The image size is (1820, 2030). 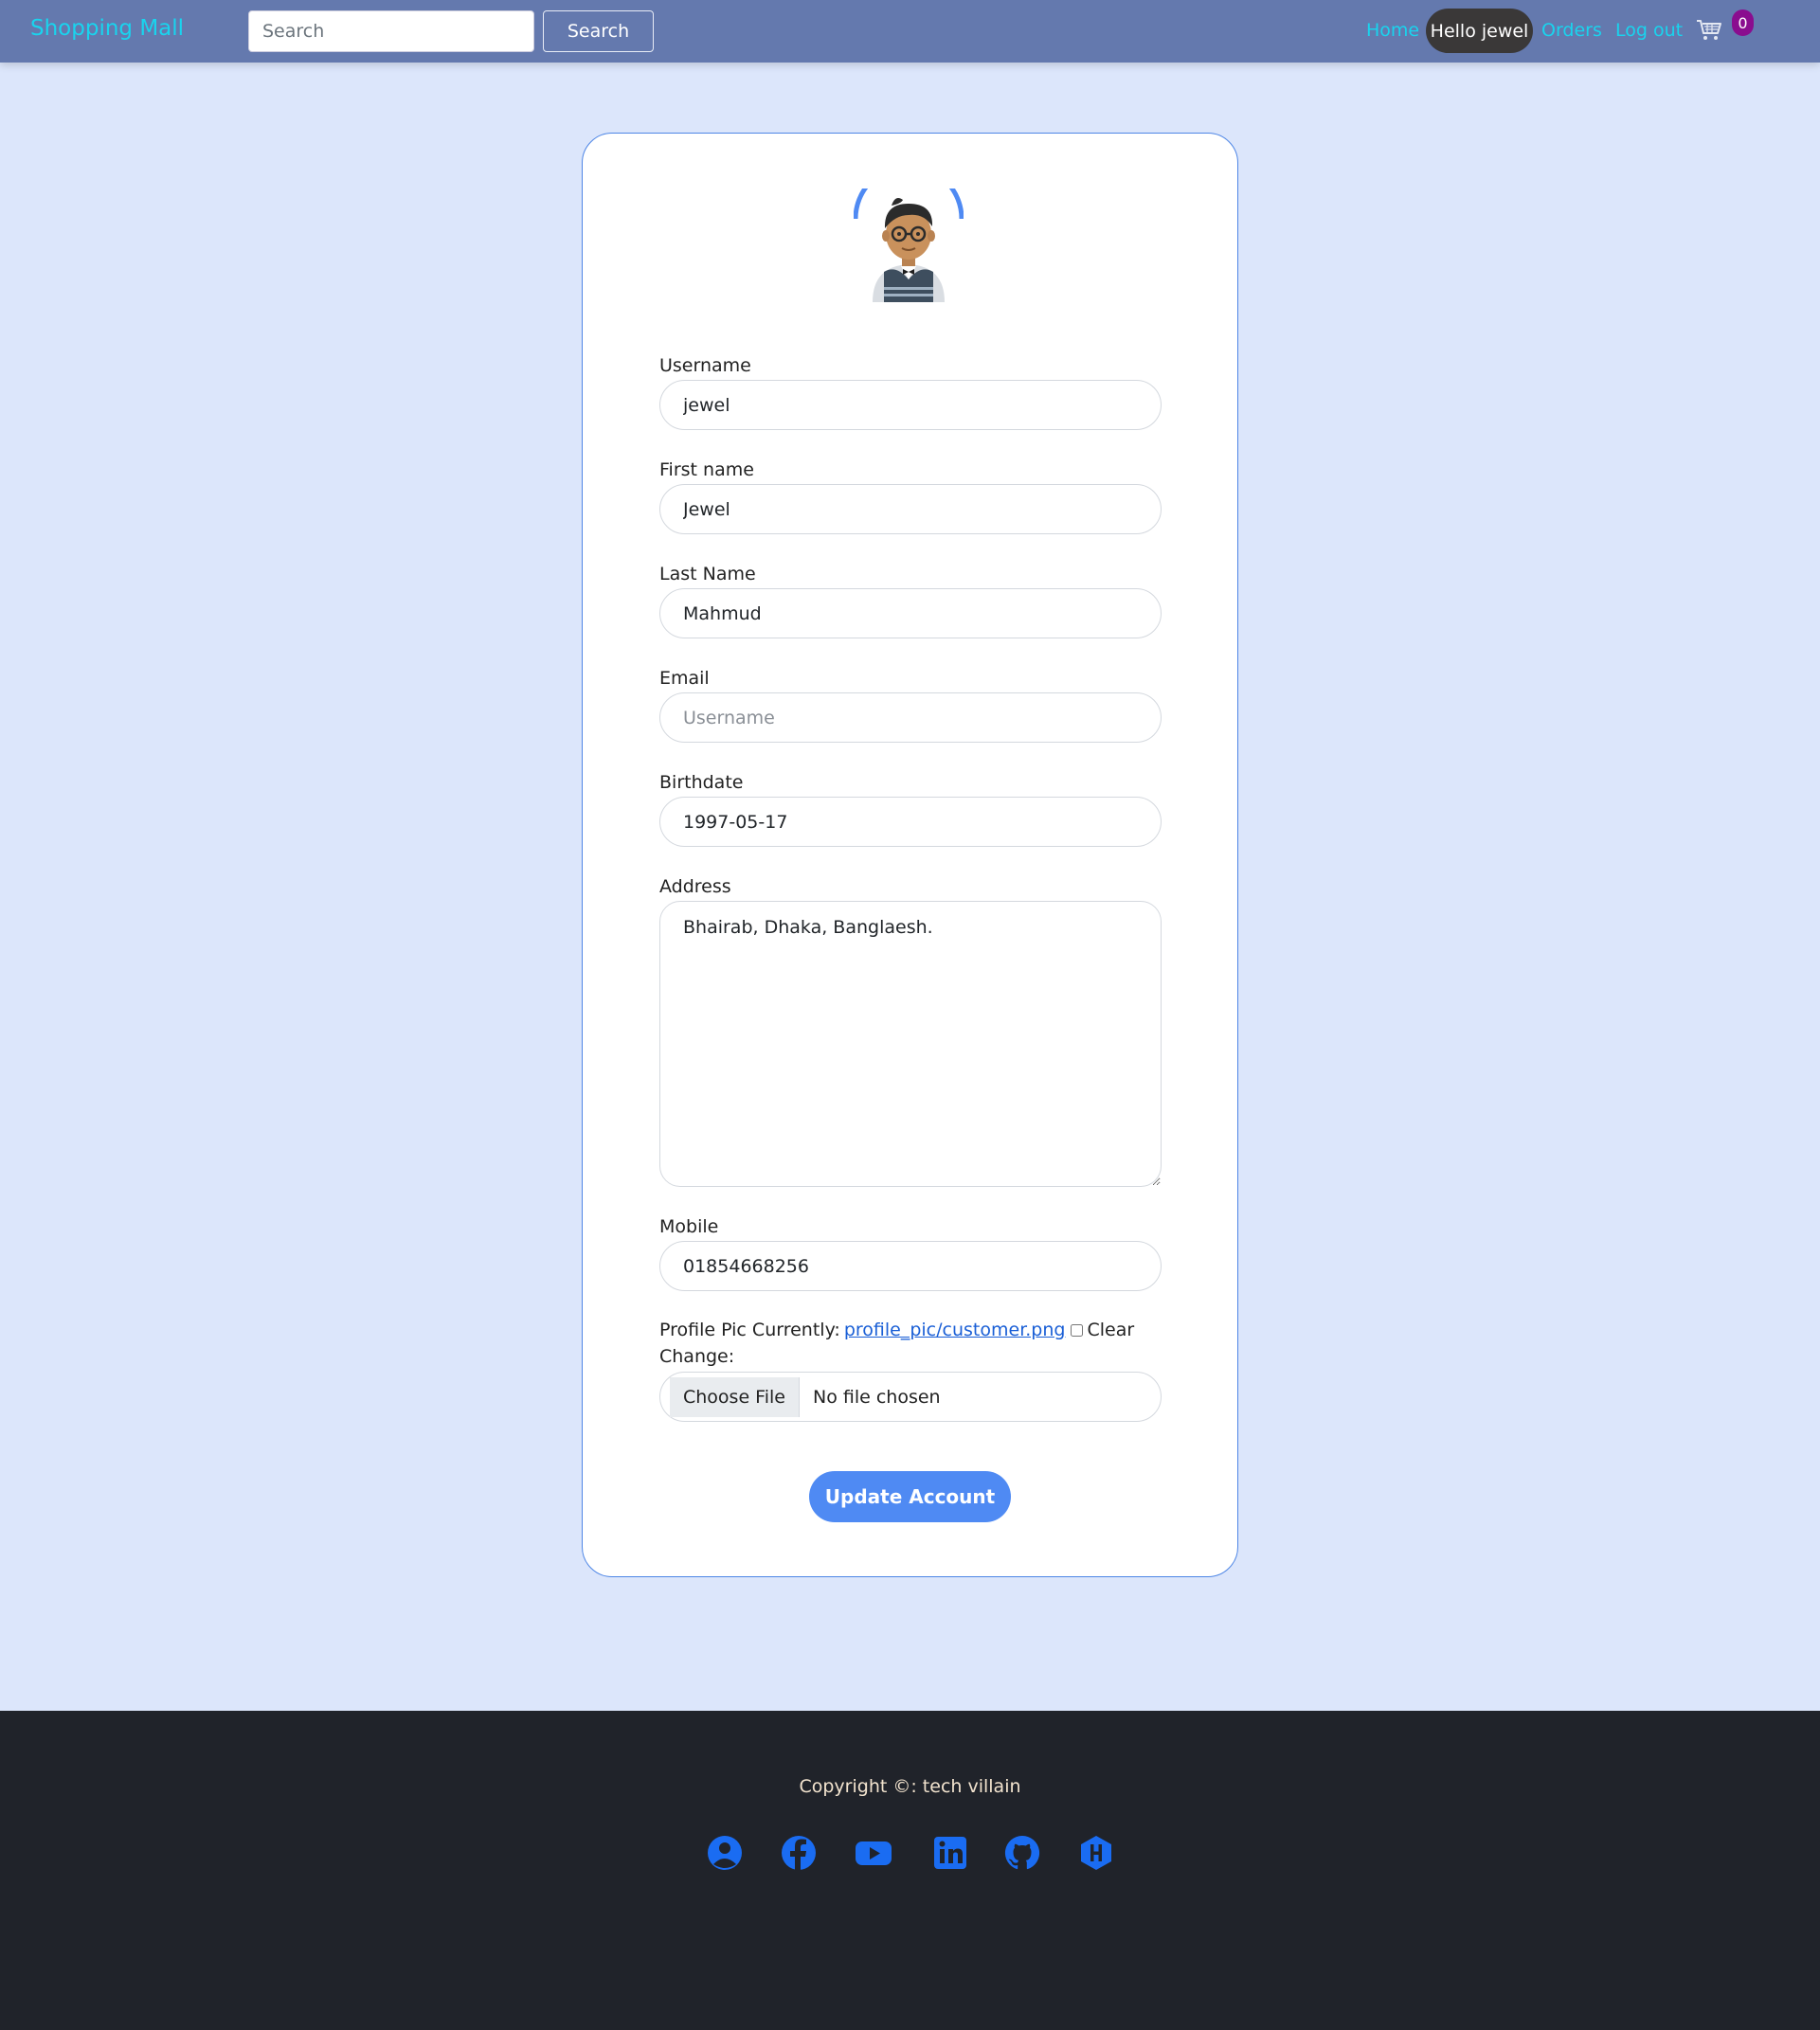 What do you see at coordinates (911, 822) in the screenshot?
I see `birthdate-input` at bounding box center [911, 822].